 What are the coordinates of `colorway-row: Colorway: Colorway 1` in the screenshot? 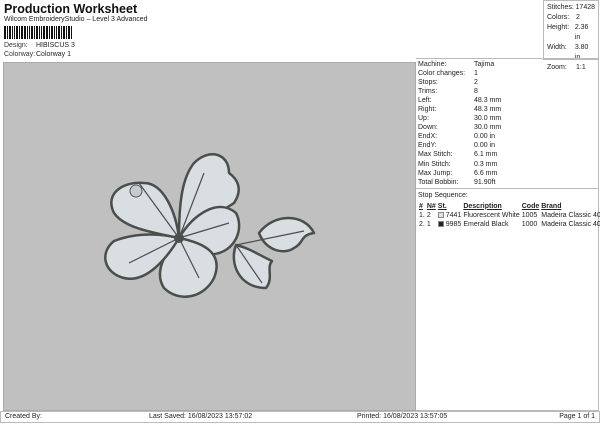 It's located at (37, 54).